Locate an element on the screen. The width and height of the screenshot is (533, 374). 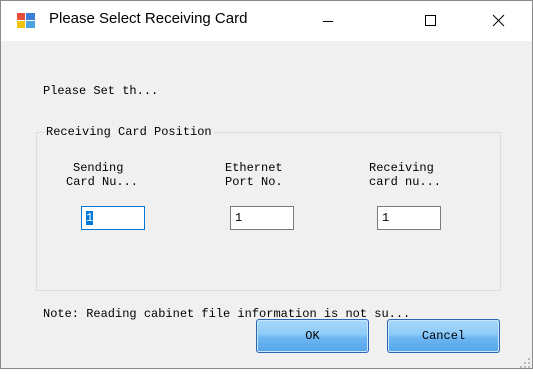
maximize-icon is located at coordinates (430, 20).